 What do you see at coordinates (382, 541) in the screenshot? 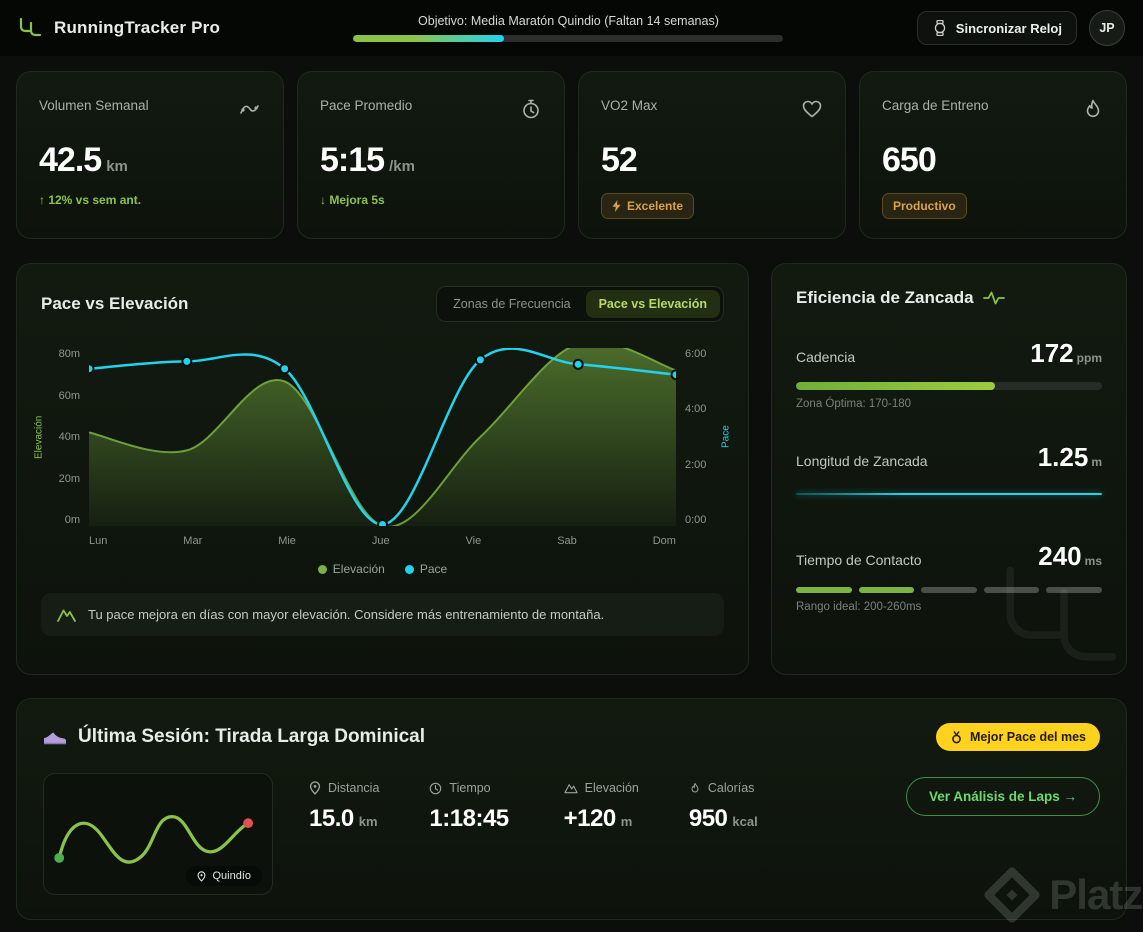
I see `x-axis-ticks: Lun Mar Mie Jue Vie Sab Dom` at bounding box center [382, 541].